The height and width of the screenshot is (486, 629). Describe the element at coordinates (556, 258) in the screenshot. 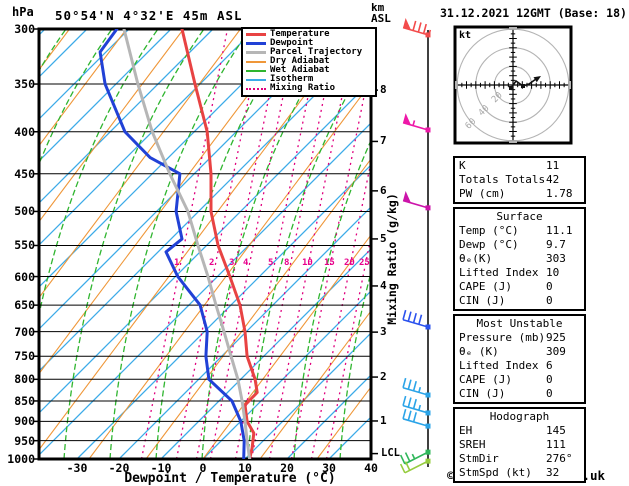

I see `stats-row-value: 303` at that location.